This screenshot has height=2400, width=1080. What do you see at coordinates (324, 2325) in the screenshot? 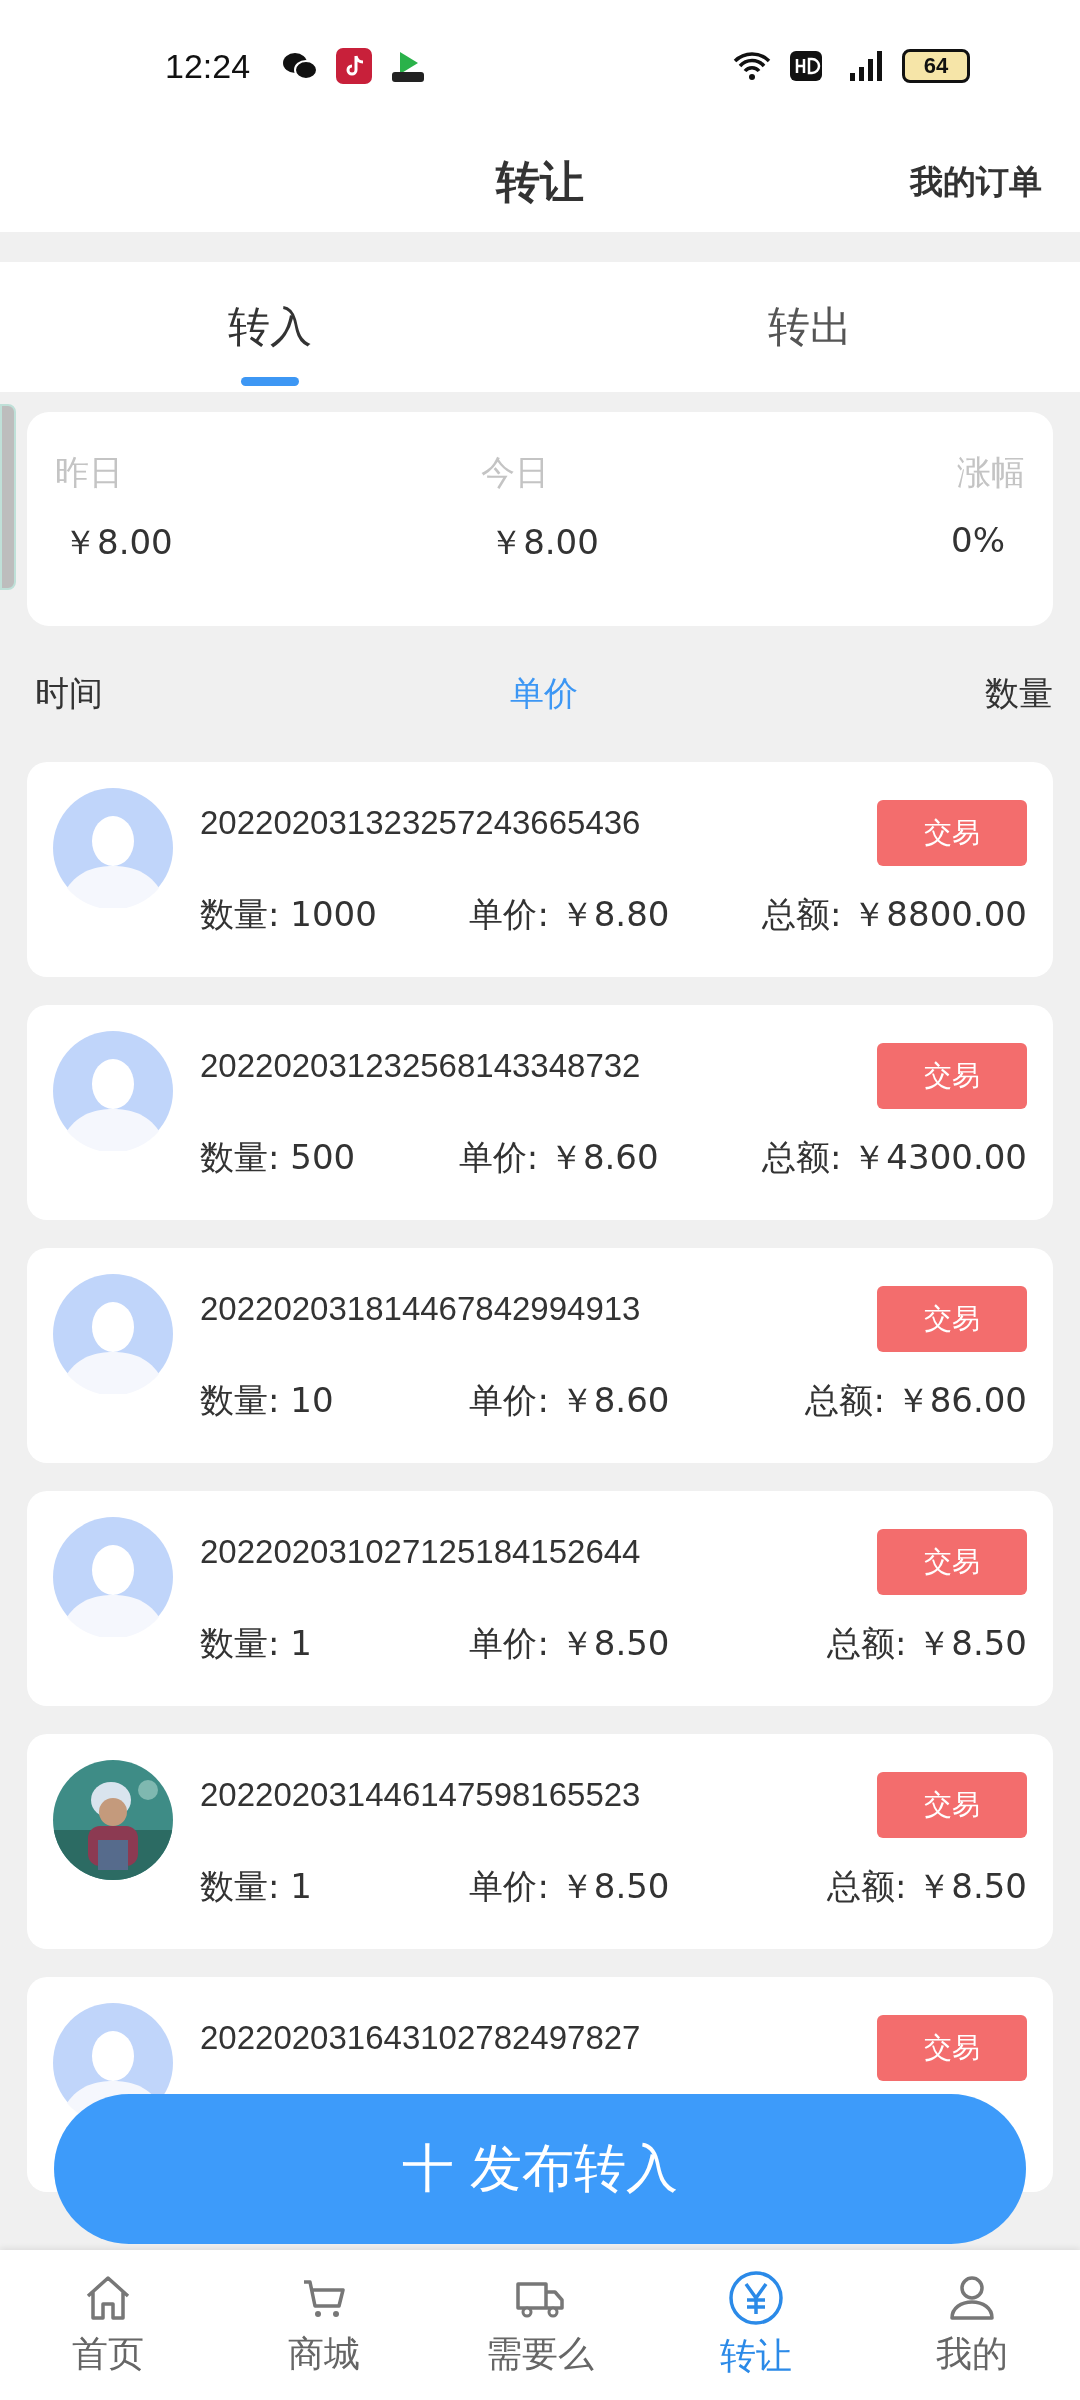
I see `nav-item: 商城` at bounding box center [324, 2325].